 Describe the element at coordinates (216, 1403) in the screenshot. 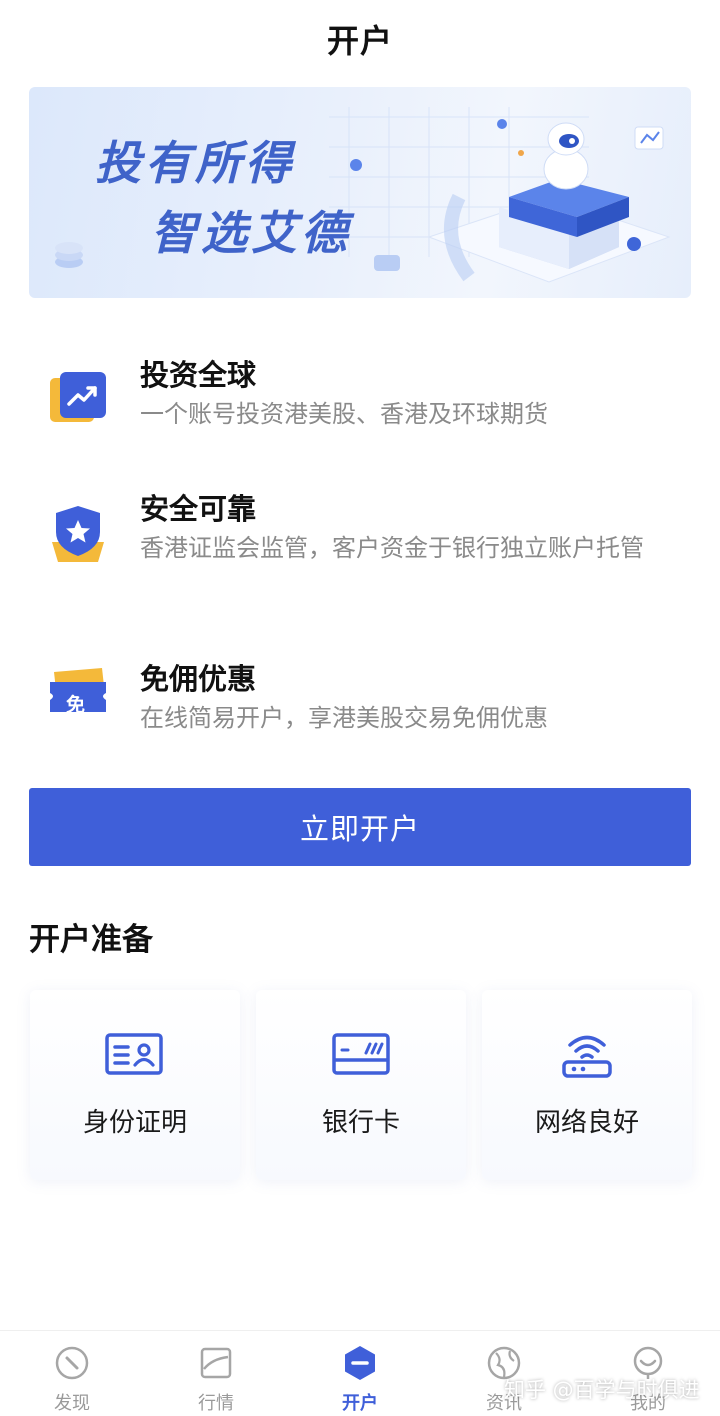

I see `tab-label: 行情` at that location.